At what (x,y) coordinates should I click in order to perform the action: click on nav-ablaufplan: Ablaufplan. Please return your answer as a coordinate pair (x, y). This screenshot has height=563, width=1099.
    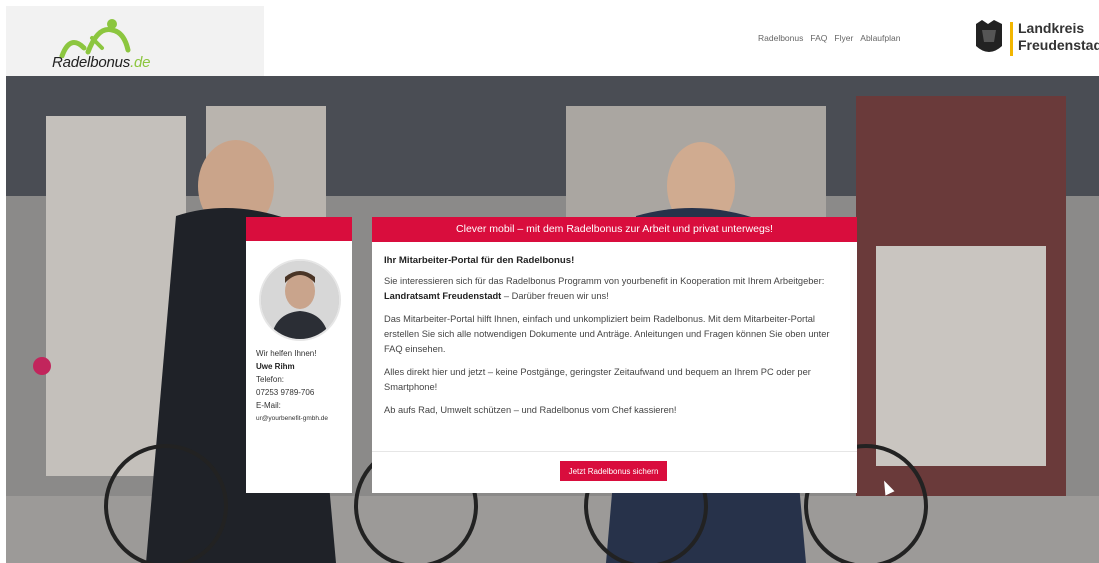
    Looking at the image, I should click on (880, 38).